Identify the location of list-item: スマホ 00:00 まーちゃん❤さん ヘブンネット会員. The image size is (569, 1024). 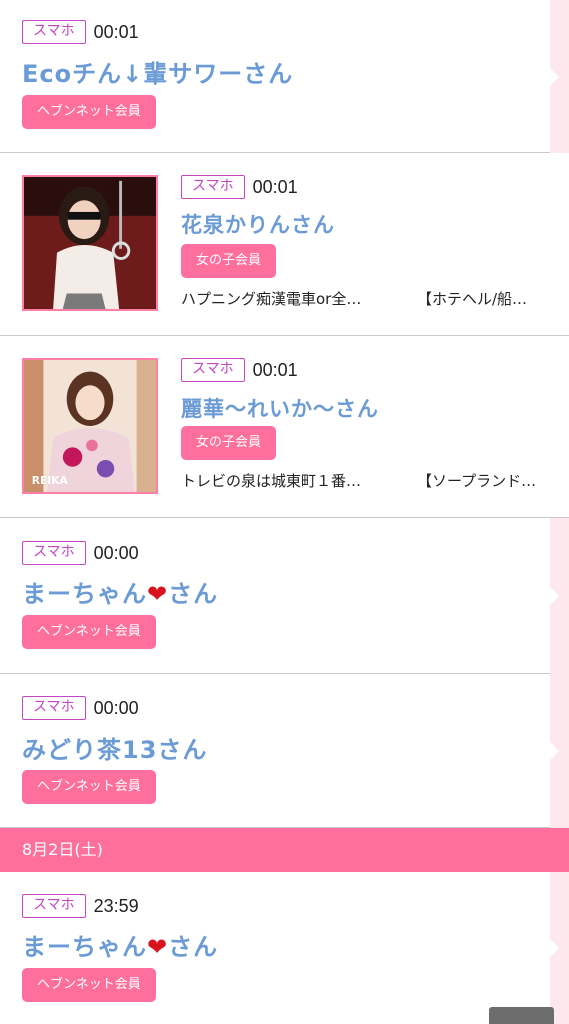
(275, 596).